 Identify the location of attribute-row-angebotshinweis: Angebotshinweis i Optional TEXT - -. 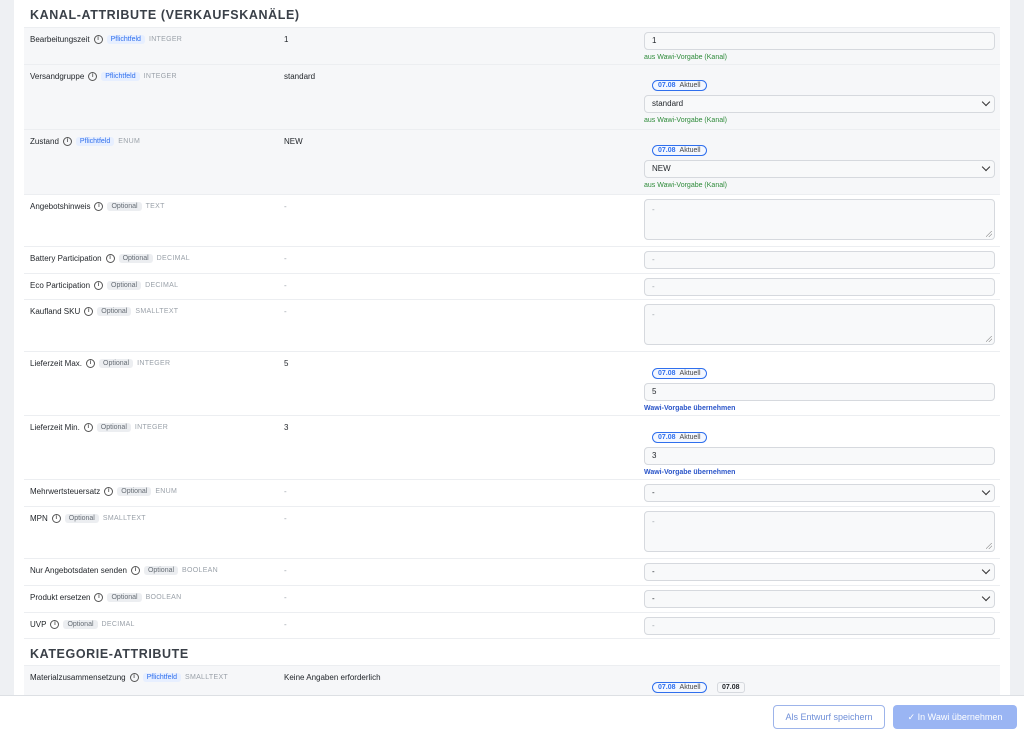
(512, 220).